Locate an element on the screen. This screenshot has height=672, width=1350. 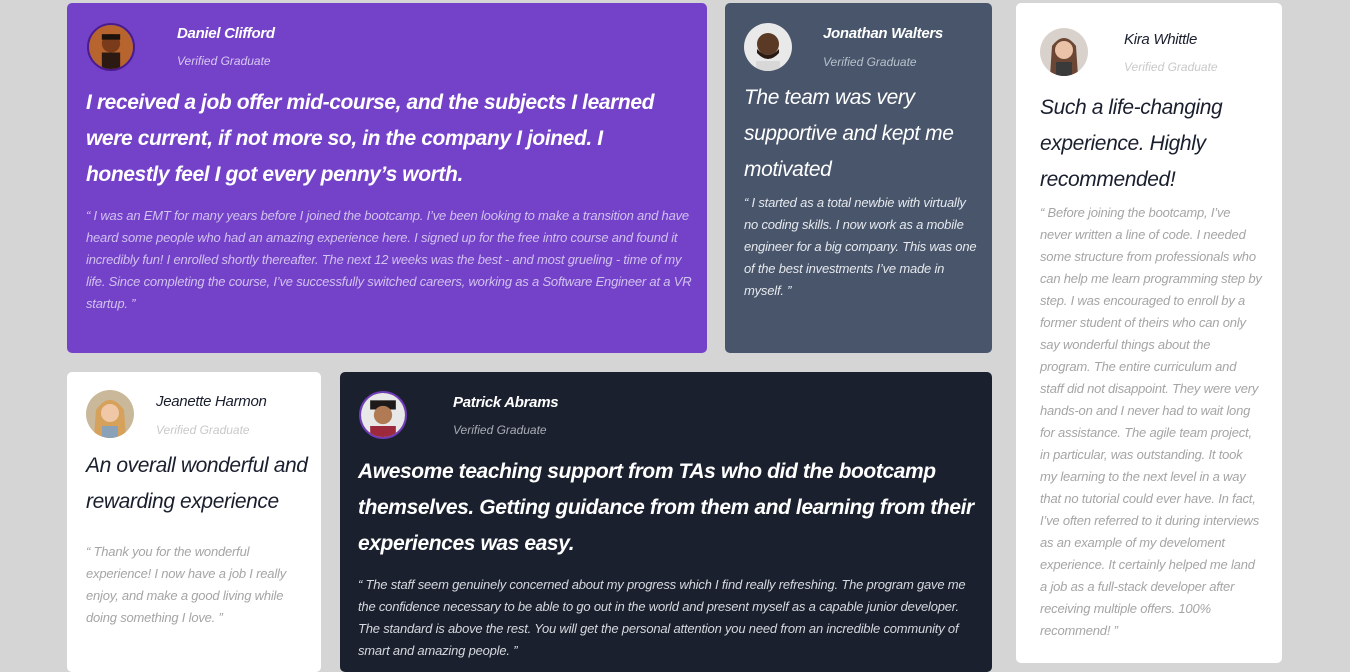
author-name: Patrick Abrams is located at coordinates (506, 402).